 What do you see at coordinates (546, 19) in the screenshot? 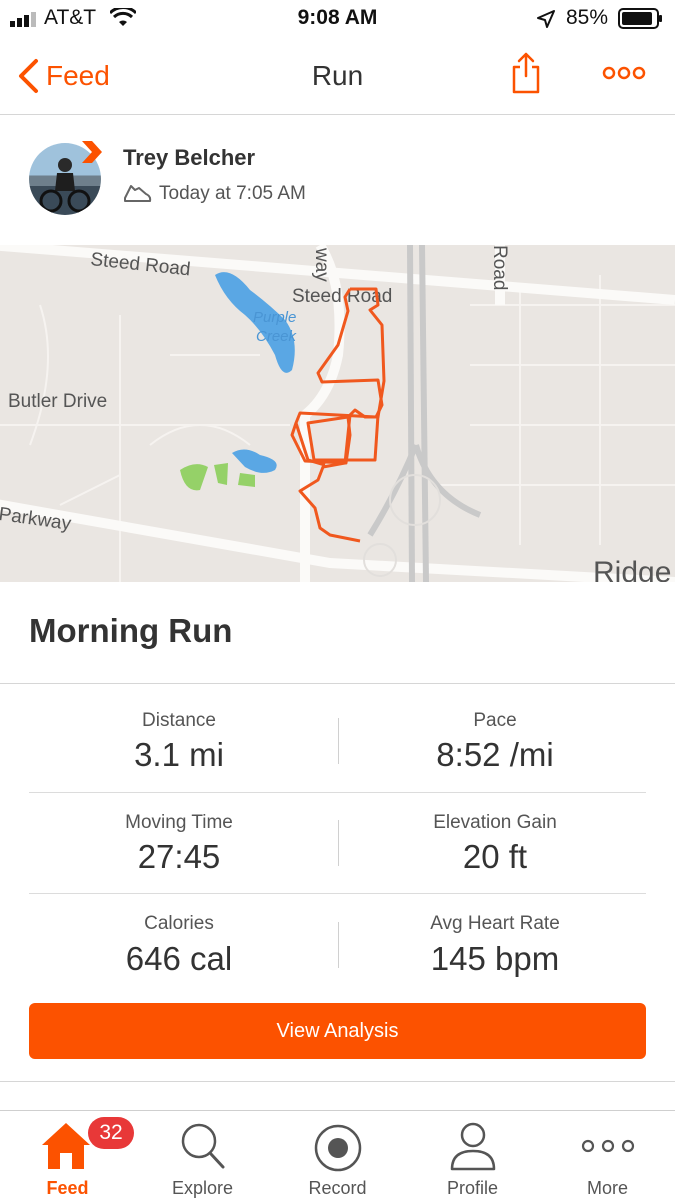
I see `location-arrow-icon` at bounding box center [546, 19].